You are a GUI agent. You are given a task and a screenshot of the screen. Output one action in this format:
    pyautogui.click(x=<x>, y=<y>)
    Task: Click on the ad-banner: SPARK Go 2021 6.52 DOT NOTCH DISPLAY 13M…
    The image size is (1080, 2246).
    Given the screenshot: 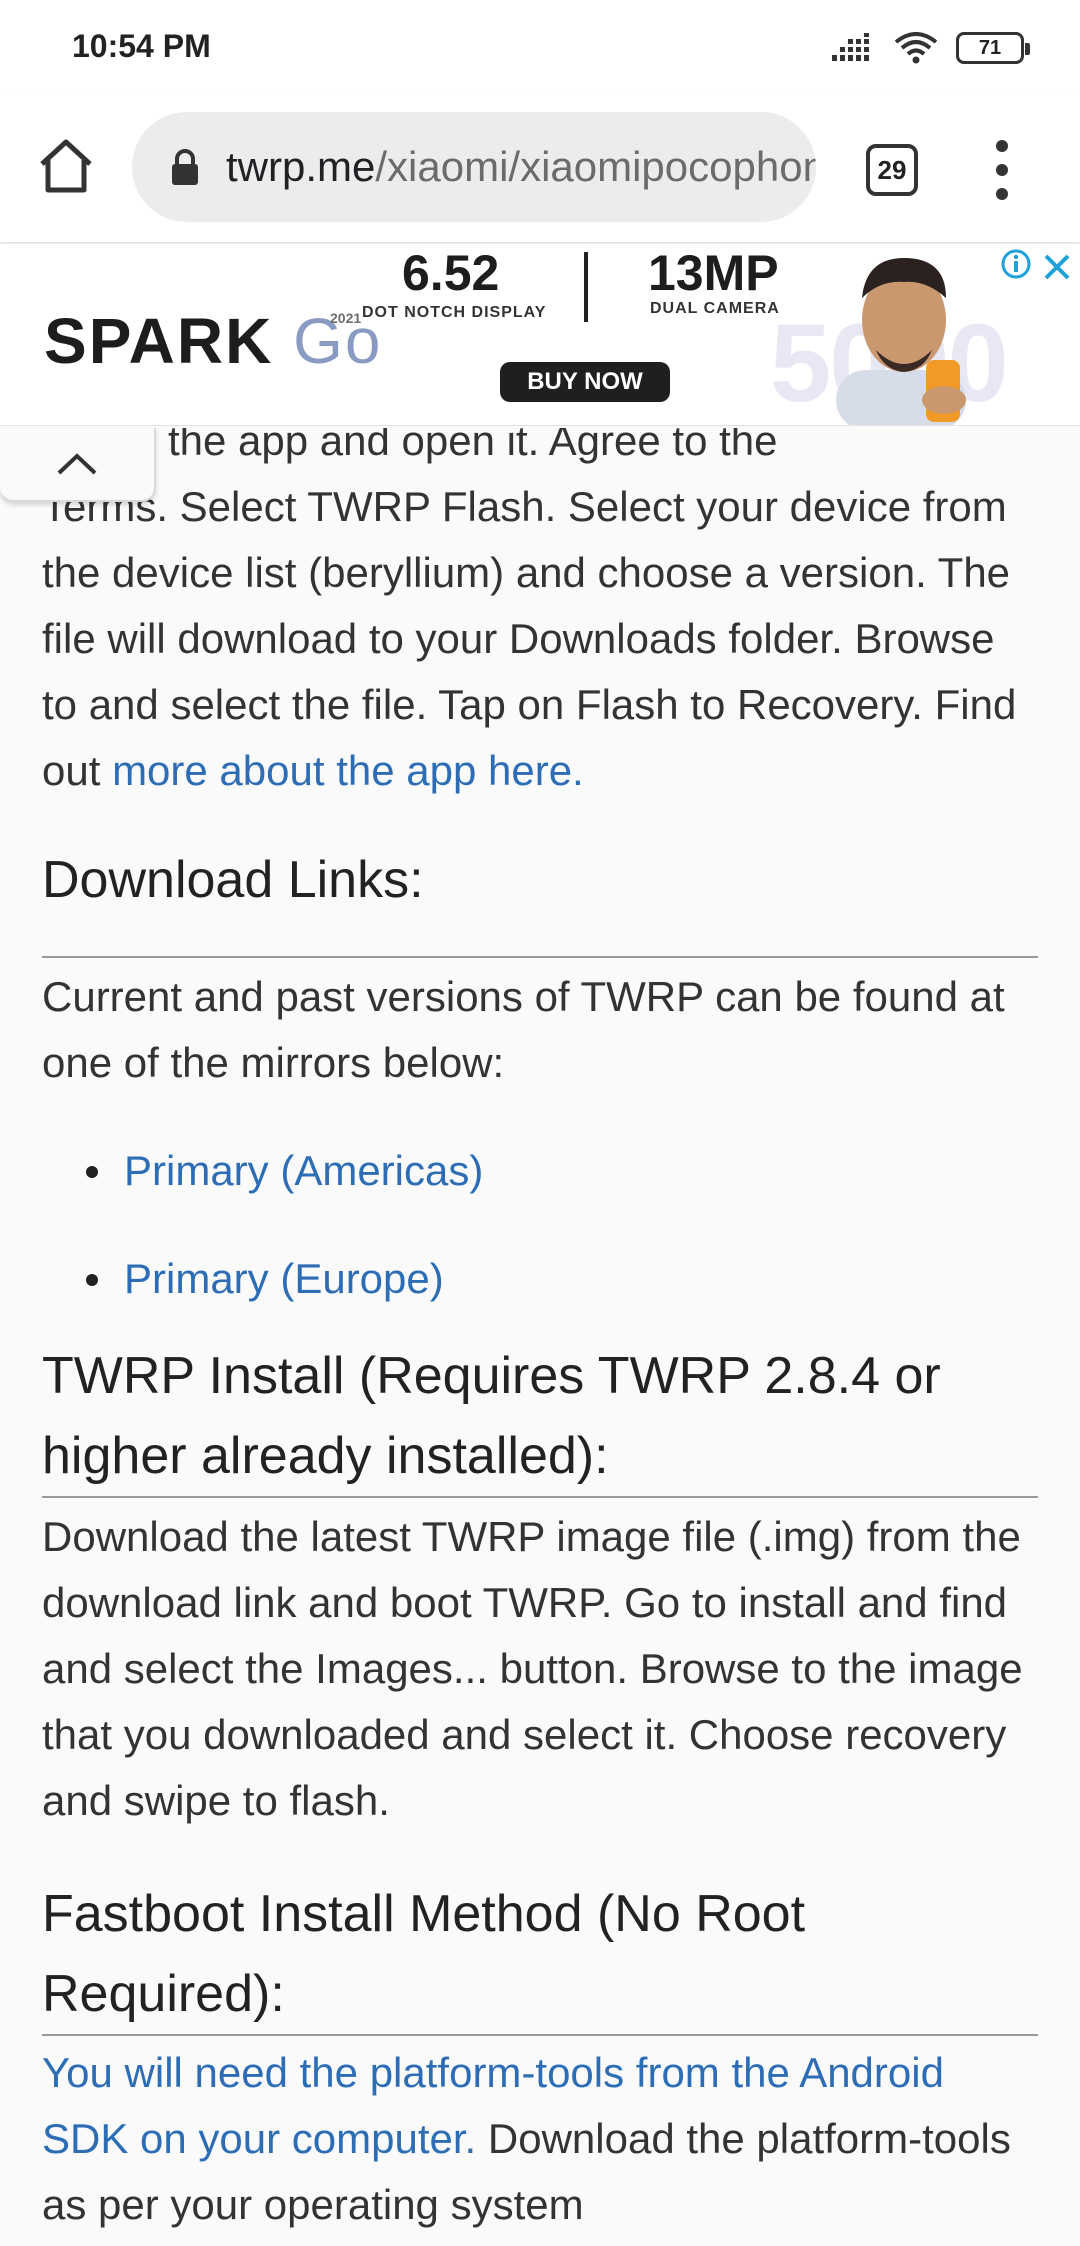 What is the action you would take?
    pyautogui.click(x=540, y=335)
    